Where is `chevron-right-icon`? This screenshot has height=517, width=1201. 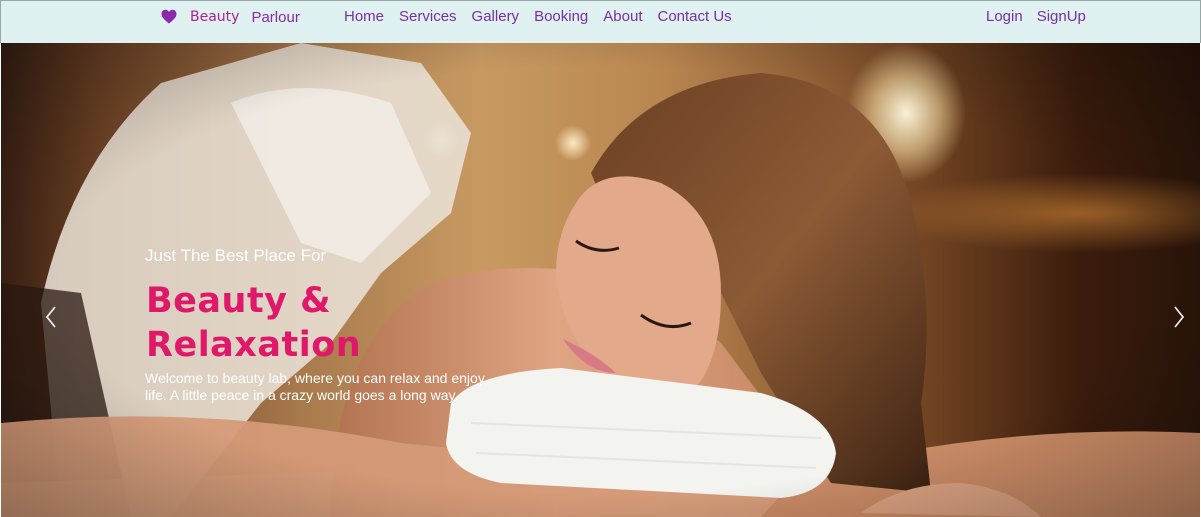 chevron-right-icon is located at coordinates (1179, 317).